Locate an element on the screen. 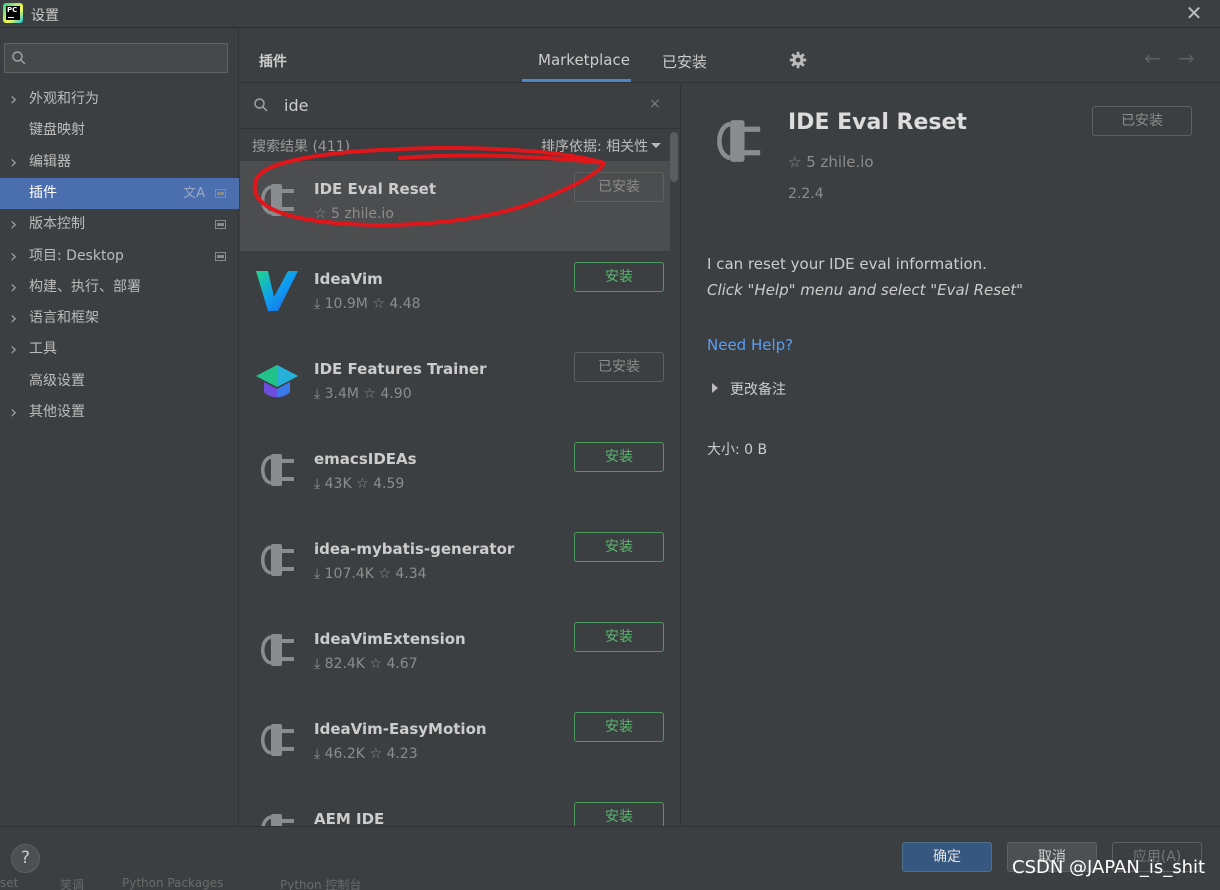 This screenshot has width=1220, height=890. list-scrollbar is located at coordinates (674, 157).